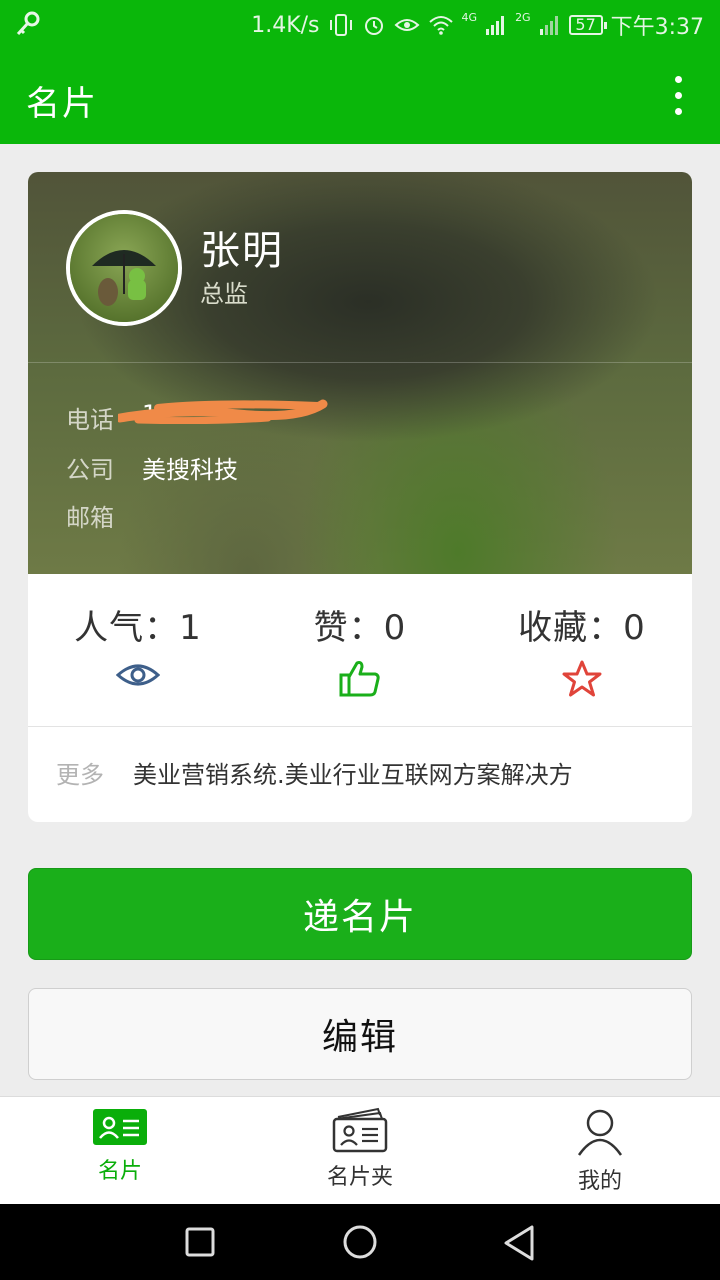  What do you see at coordinates (120, 1146) in the screenshot?
I see `tab-card: 名片` at bounding box center [120, 1146].